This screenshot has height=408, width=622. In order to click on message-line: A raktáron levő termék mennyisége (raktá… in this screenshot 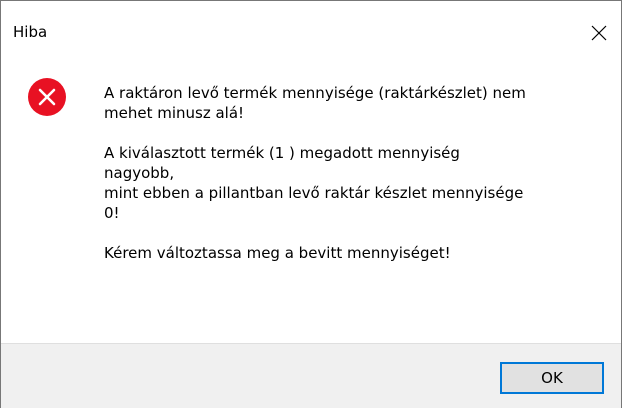, I will do `click(315, 93)`.